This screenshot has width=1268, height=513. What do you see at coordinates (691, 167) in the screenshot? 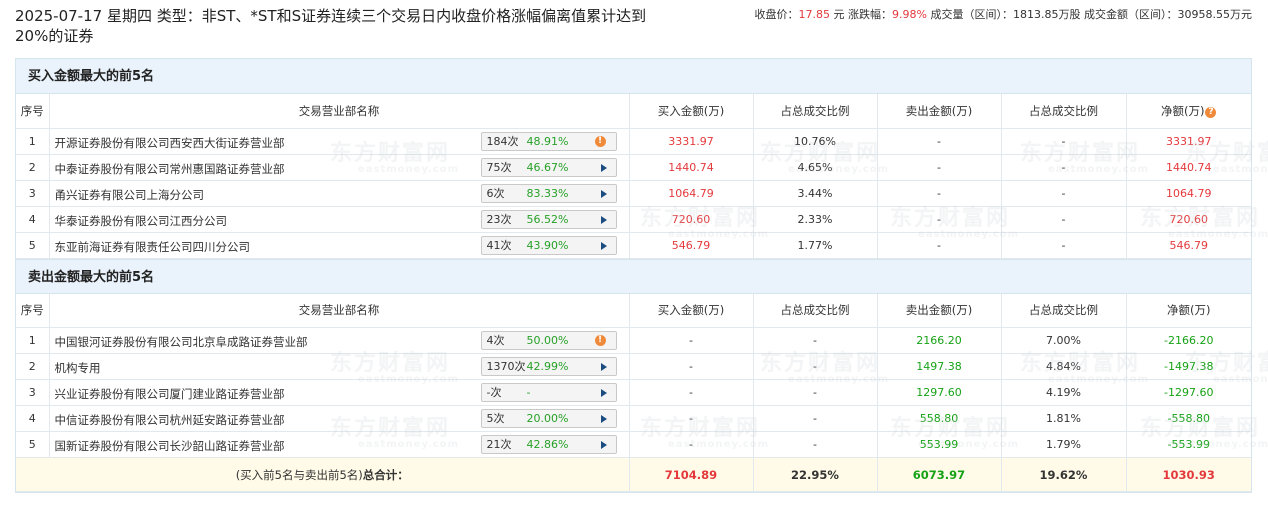
I see `buy-amount: 1440.74` at bounding box center [691, 167].